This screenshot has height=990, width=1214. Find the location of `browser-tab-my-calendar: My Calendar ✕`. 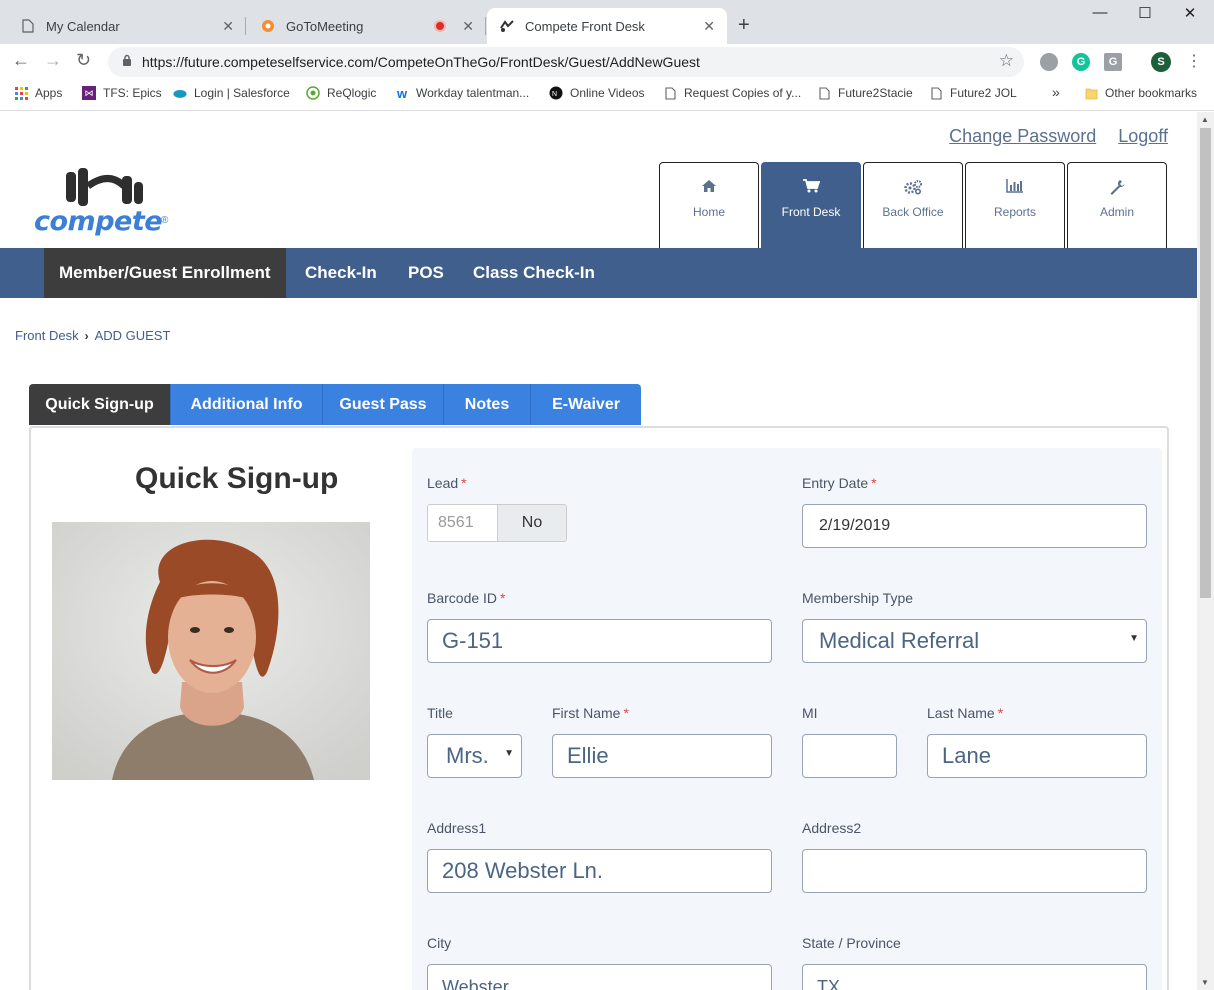

browser-tab-my-calendar: My Calendar ✕ is located at coordinates (127, 26).